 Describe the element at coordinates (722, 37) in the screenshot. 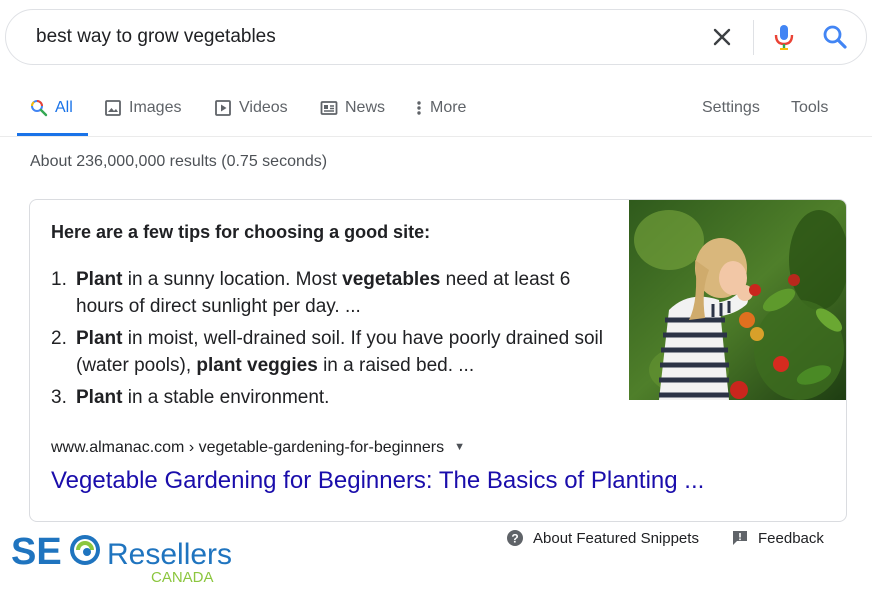

I see `clear-icon` at that location.